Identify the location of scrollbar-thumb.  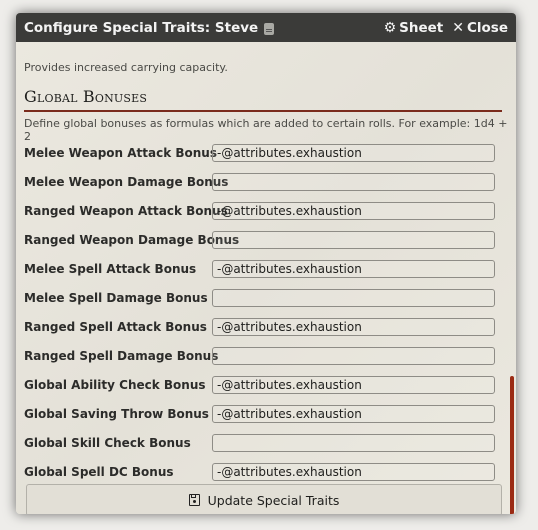
(512, 445).